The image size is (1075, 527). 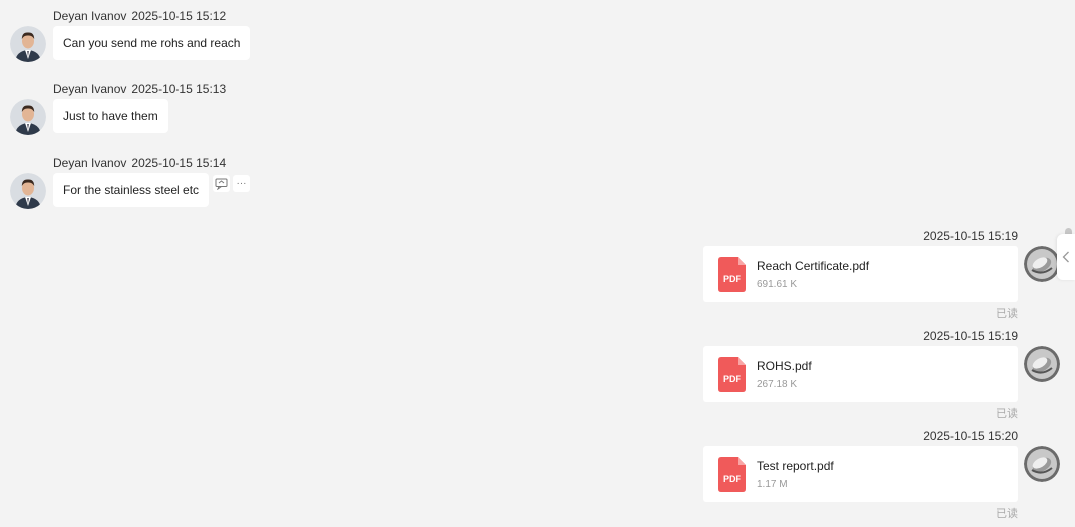 I want to click on more-icon: ···, so click(x=241, y=183).